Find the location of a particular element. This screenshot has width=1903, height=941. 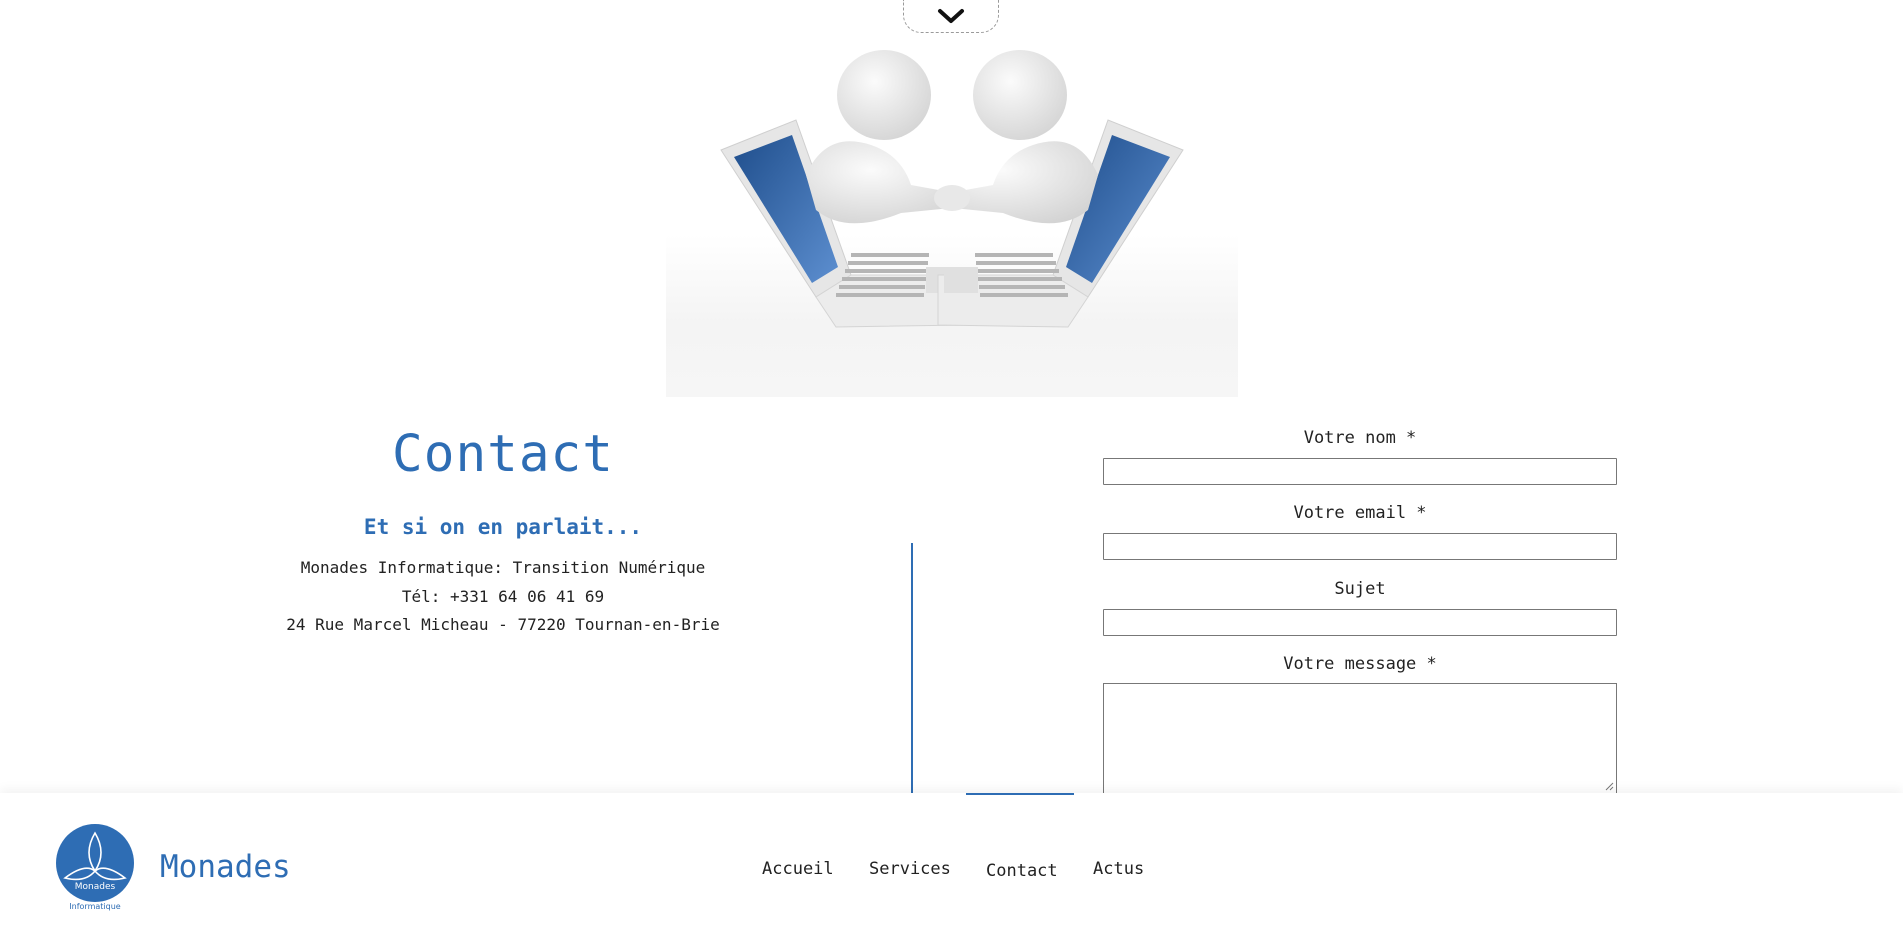

nav-accueil: Accueil is located at coordinates (798, 869).